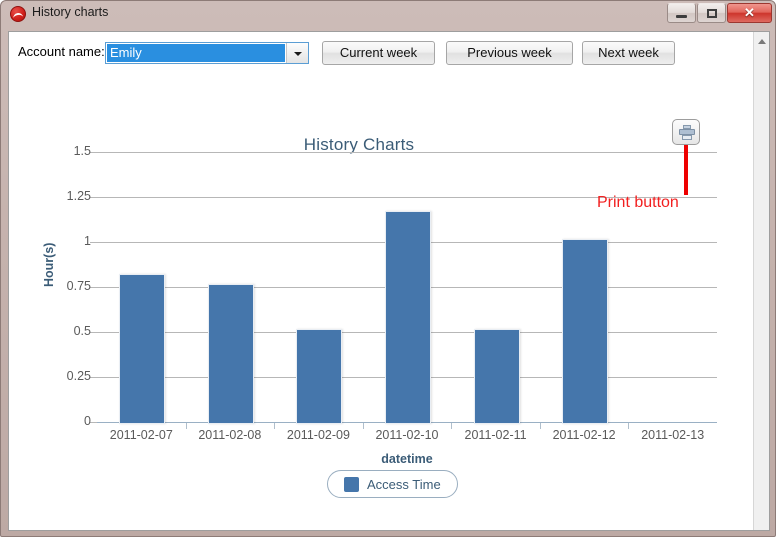 Image resolution: width=776 pixels, height=537 pixels. Describe the element at coordinates (230, 435) in the screenshot. I see `x-tick-label: 2011-02-08` at that location.